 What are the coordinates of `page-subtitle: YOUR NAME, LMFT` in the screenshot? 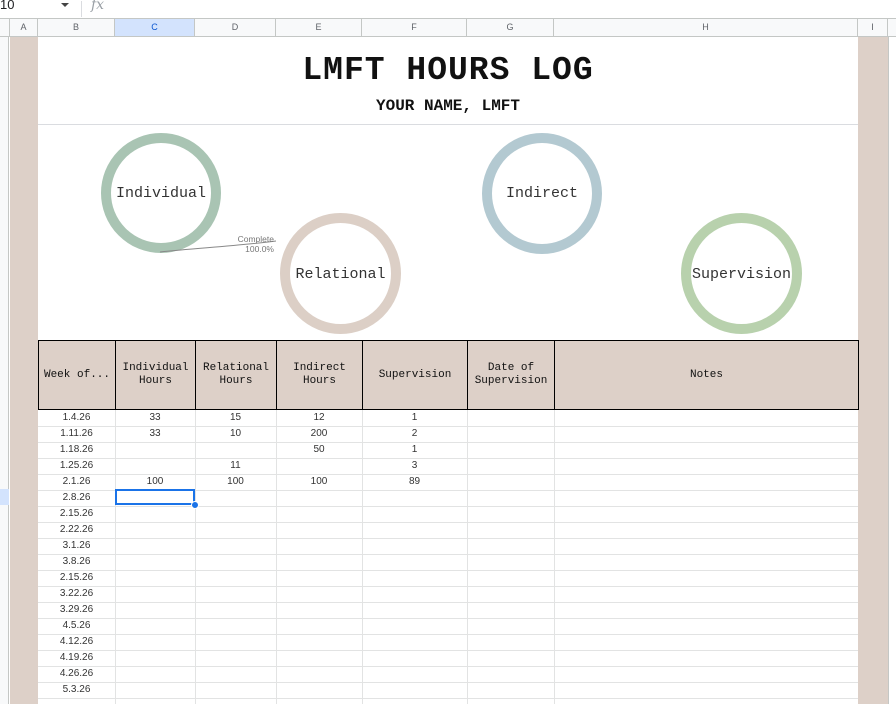 It's located at (448, 106).